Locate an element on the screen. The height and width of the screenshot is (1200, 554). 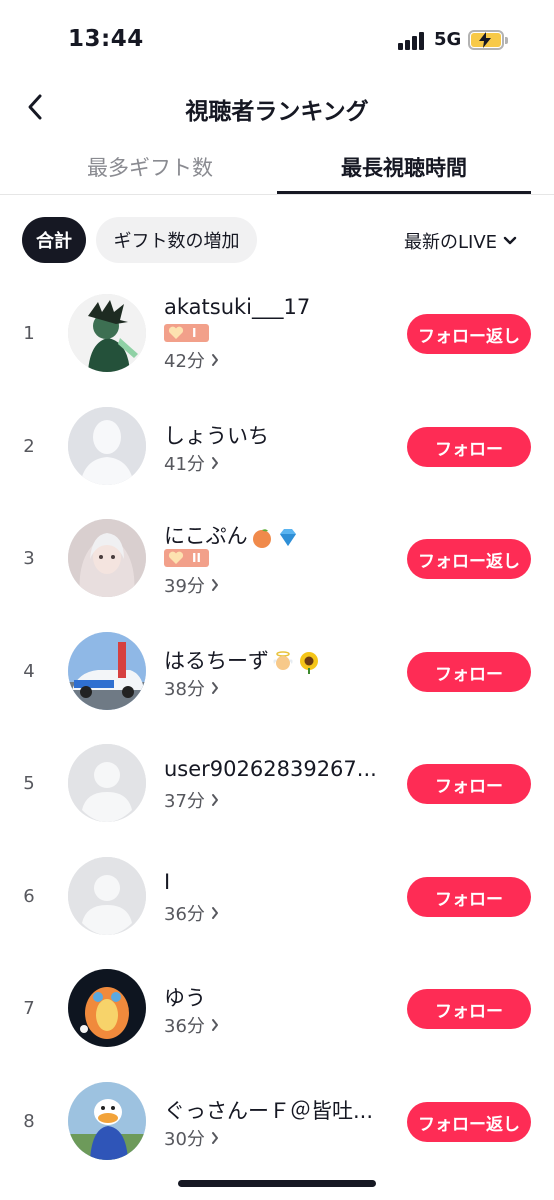
user-name-text: にこぷん is located at coordinates (206, 536).